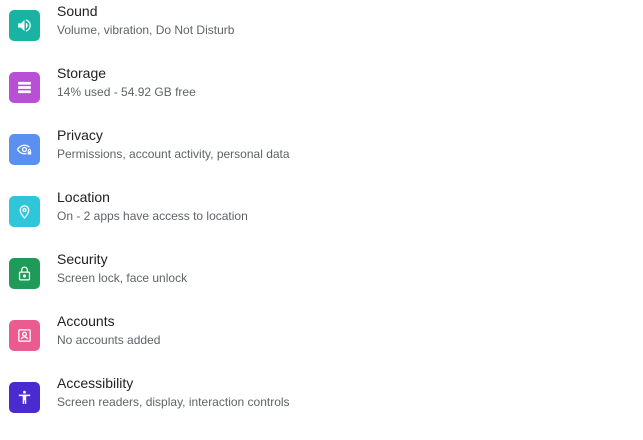 This screenshot has width=643, height=440. What do you see at coordinates (24, 335) in the screenshot?
I see `account-box-icon` at bounding box center [24, 335].